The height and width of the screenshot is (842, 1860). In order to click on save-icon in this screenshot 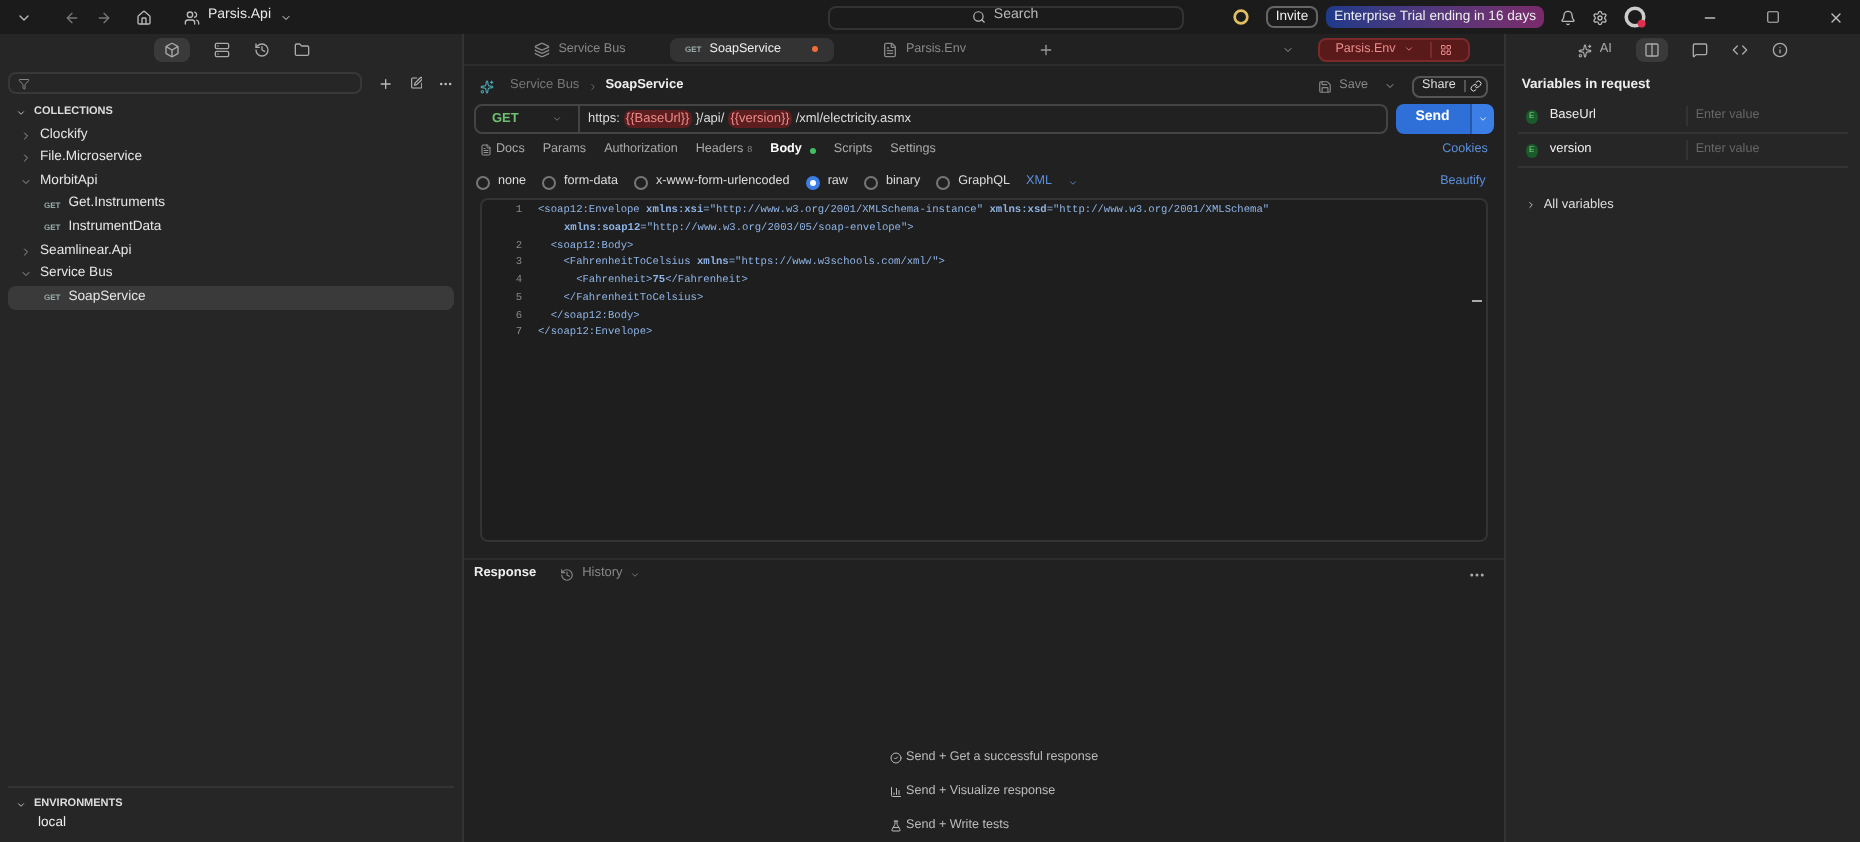, I will do `click(1324, 86)`.